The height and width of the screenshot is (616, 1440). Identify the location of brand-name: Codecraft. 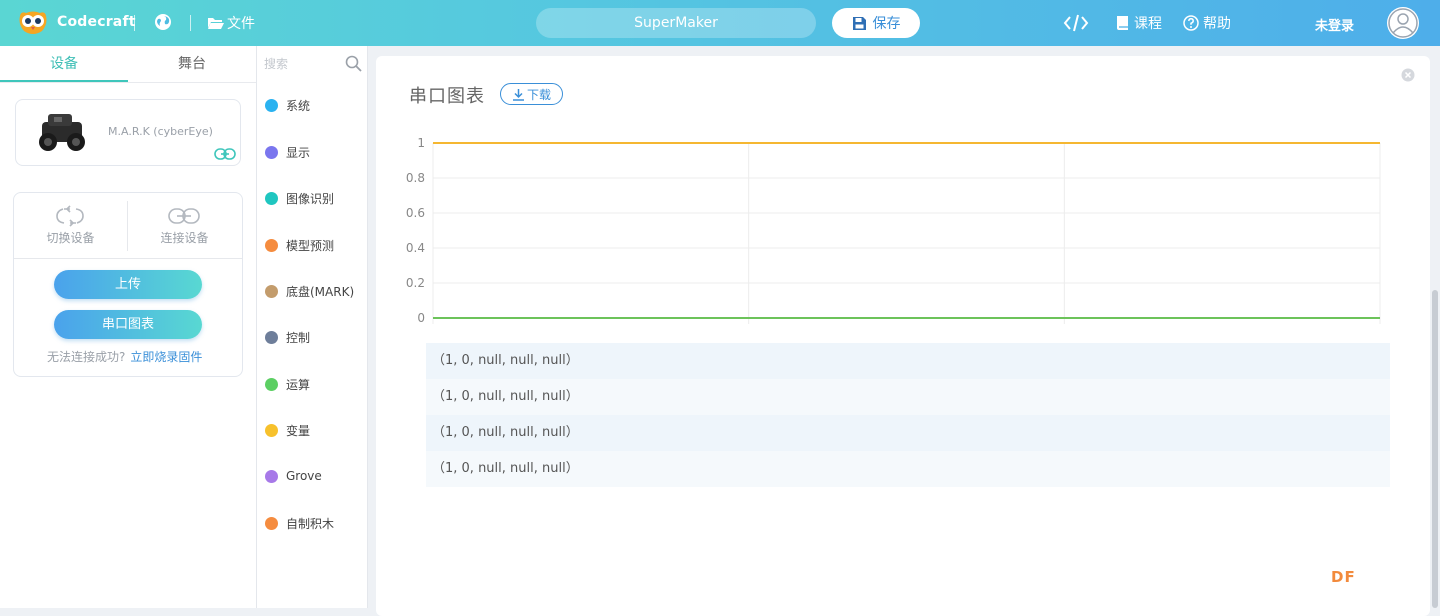
(96, 22).